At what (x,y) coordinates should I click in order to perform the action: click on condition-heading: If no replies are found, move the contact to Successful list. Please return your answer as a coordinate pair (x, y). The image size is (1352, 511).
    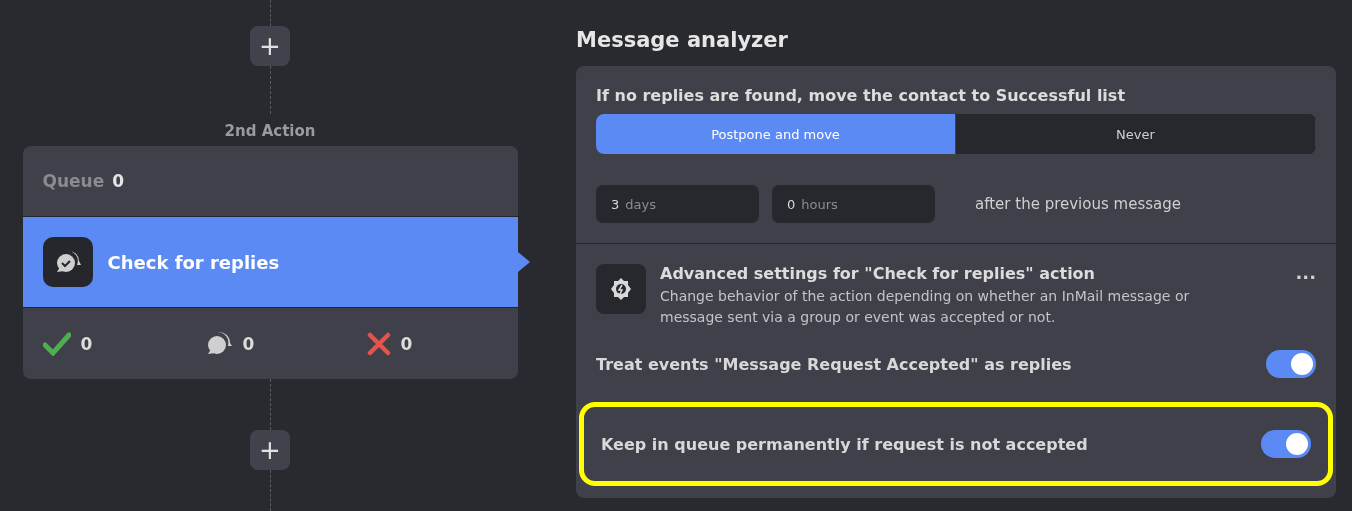
    Looking at the image, I should click on (861, 95).